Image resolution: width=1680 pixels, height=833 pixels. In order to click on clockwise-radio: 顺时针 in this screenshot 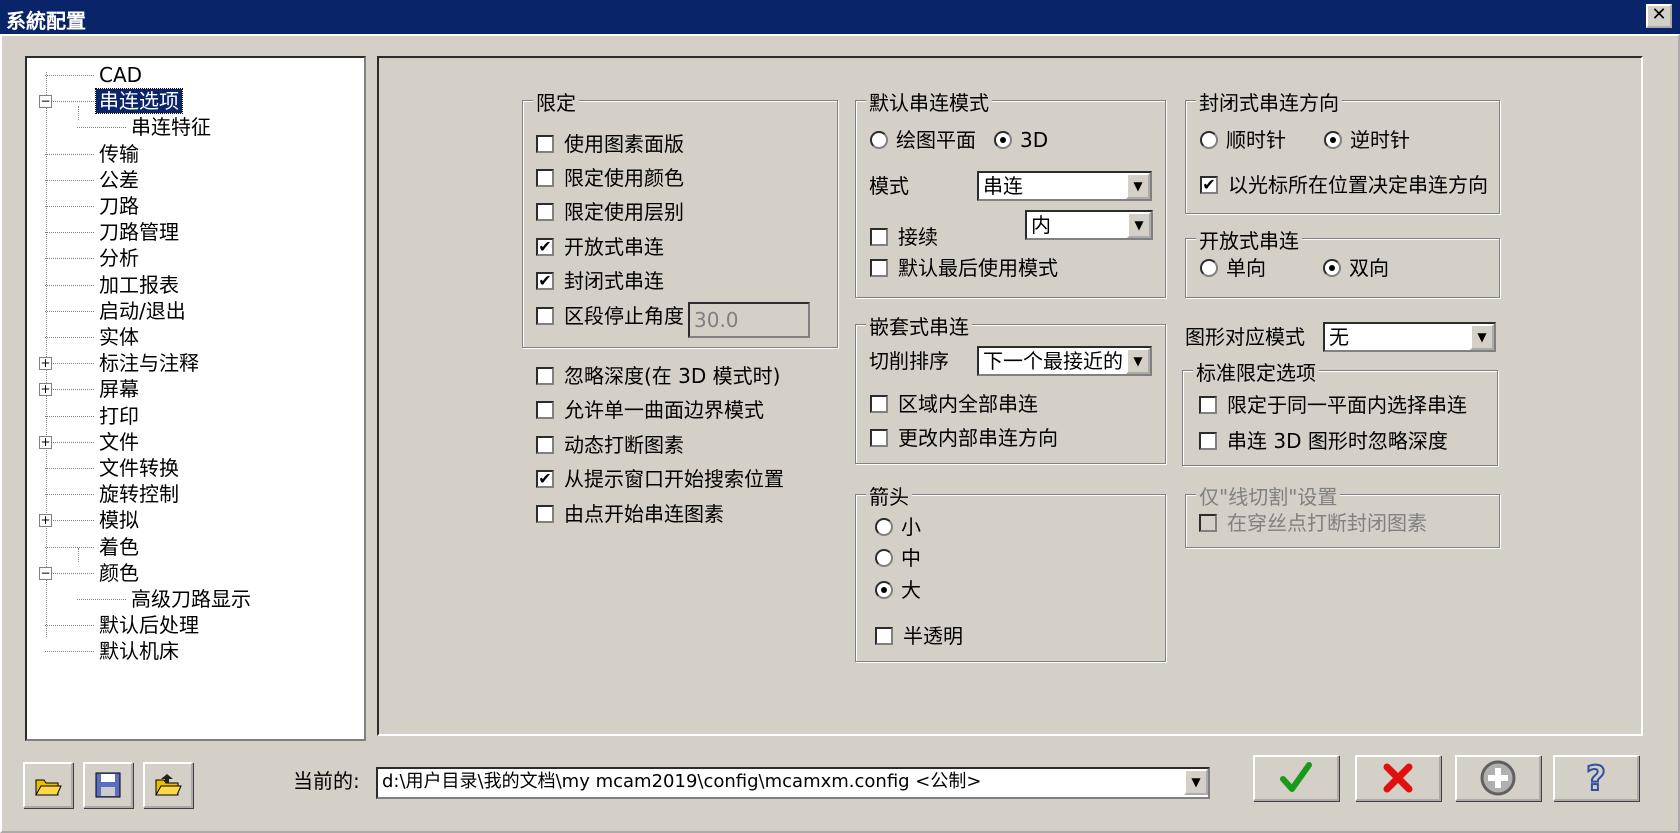, I will do `click(1243, 141)`.